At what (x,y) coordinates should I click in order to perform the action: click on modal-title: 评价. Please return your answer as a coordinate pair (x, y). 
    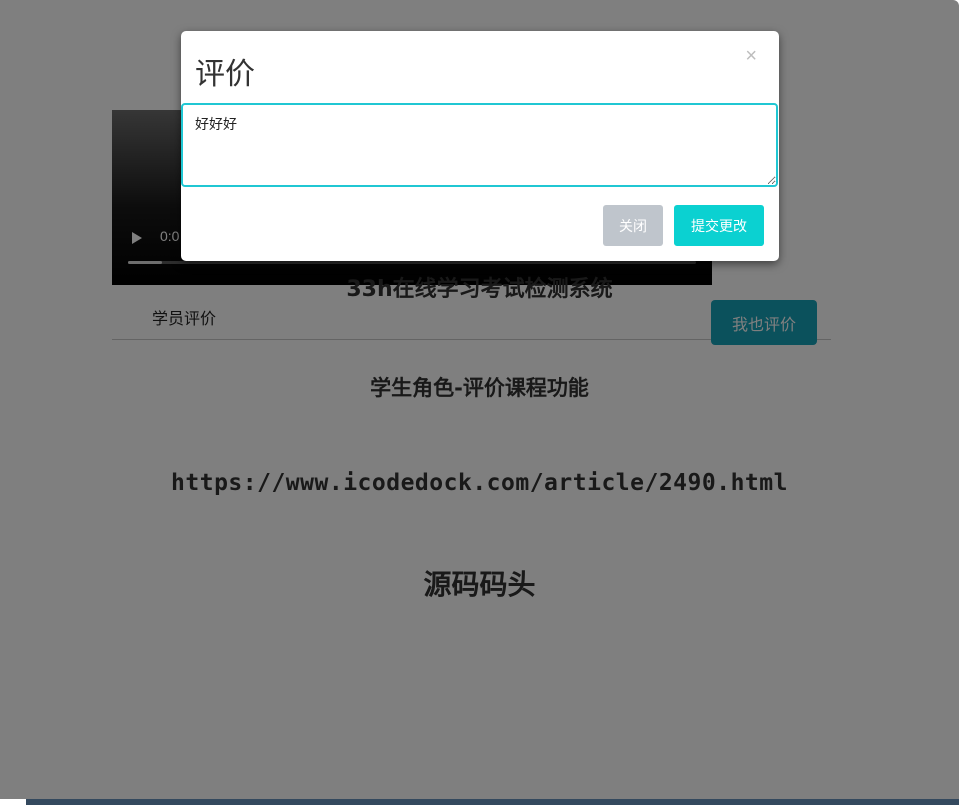
    Looking at the image, I should click on (225, 74).